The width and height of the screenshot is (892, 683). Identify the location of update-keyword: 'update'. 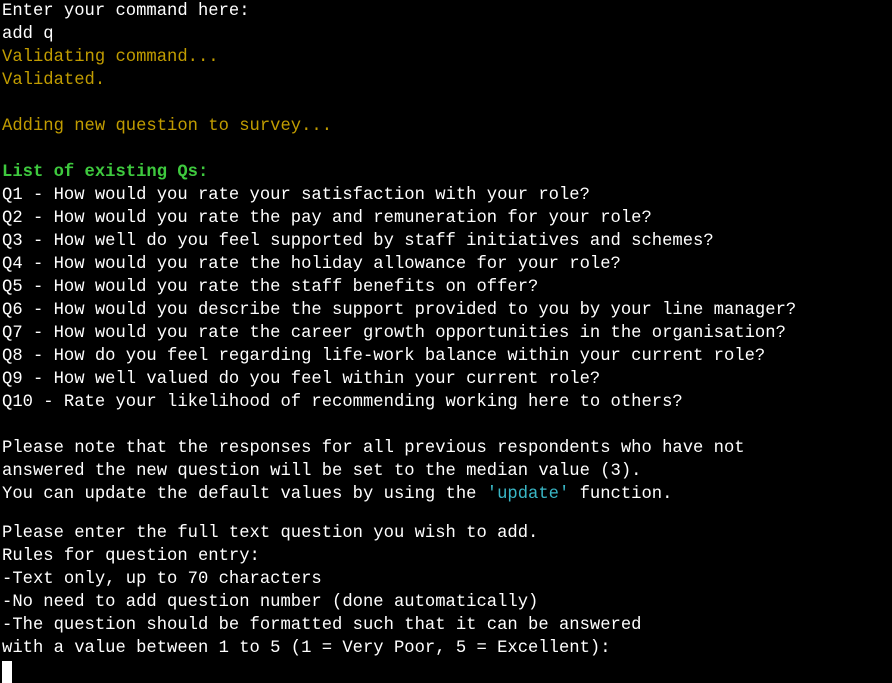
(528, 494).